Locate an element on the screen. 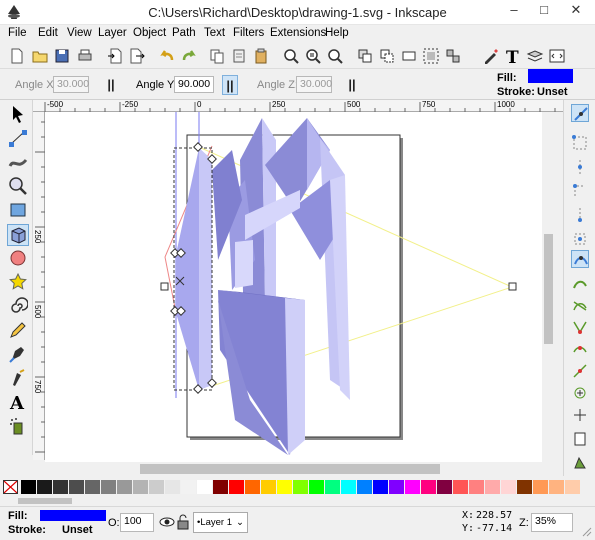 This screenshot has width=595, height=540. zoom-selection-icon is located at coordinates (291, 56).